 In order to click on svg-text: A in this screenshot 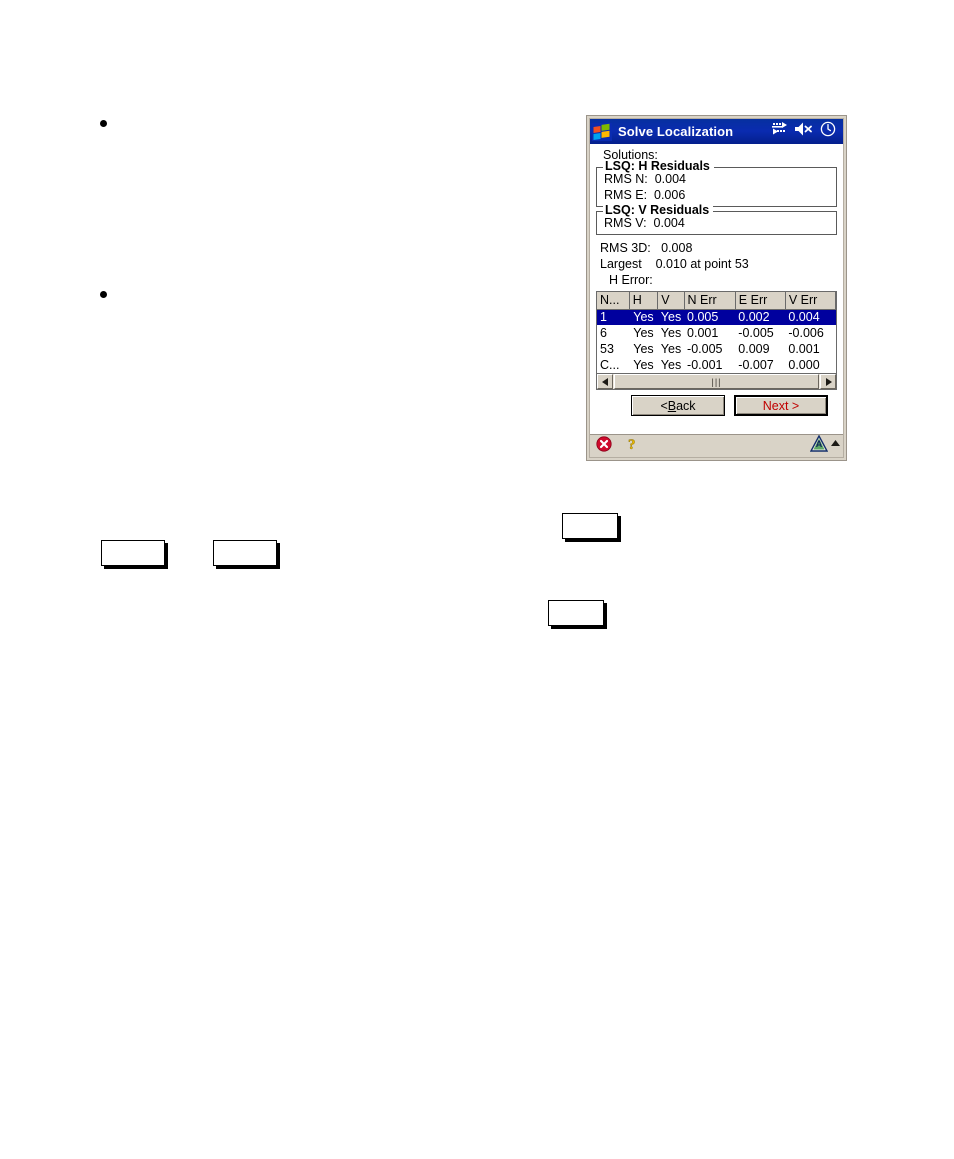, I will do `click(819, 444)`.